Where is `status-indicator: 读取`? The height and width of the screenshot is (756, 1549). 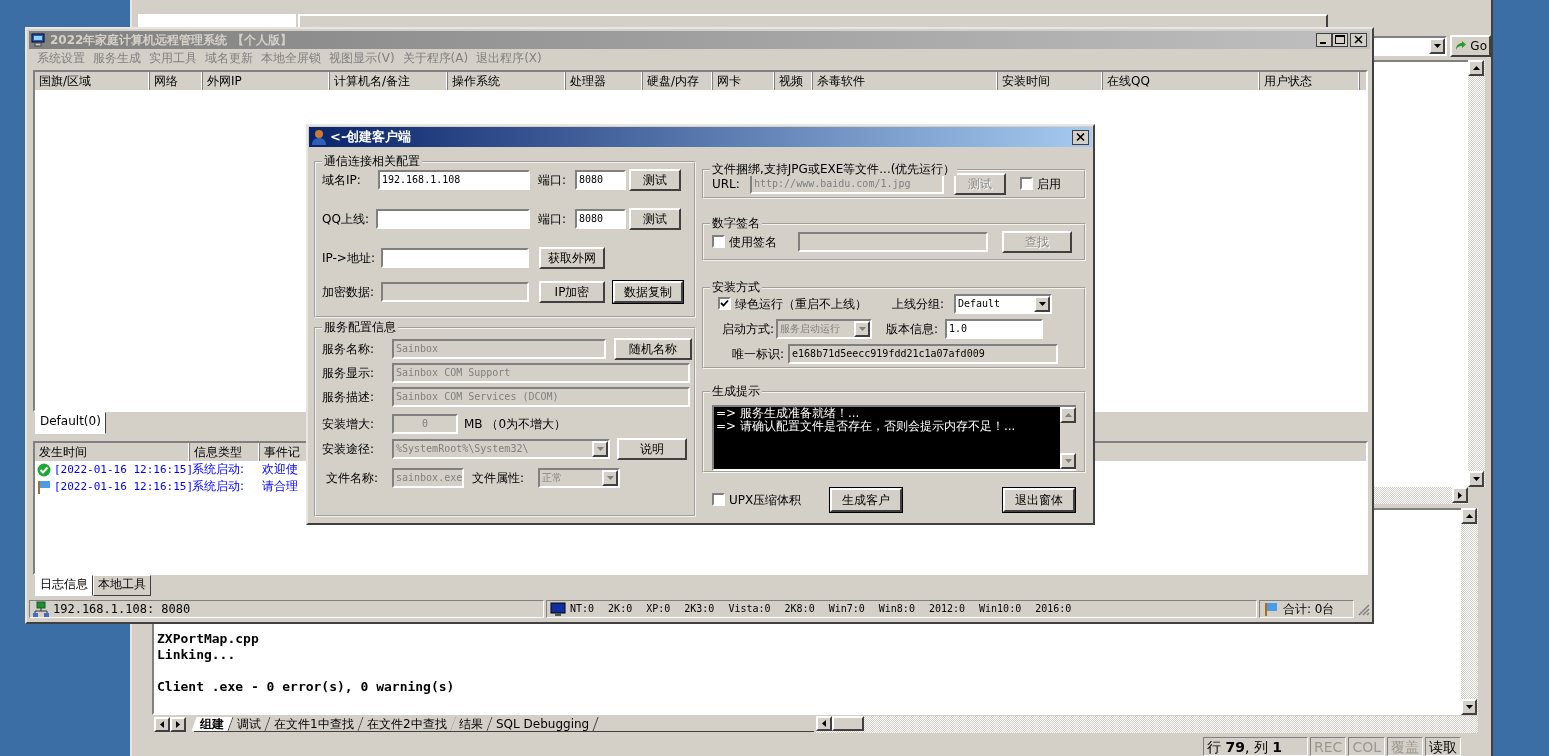 status-indicator: 读取 is located at coordinates (1443, 746).